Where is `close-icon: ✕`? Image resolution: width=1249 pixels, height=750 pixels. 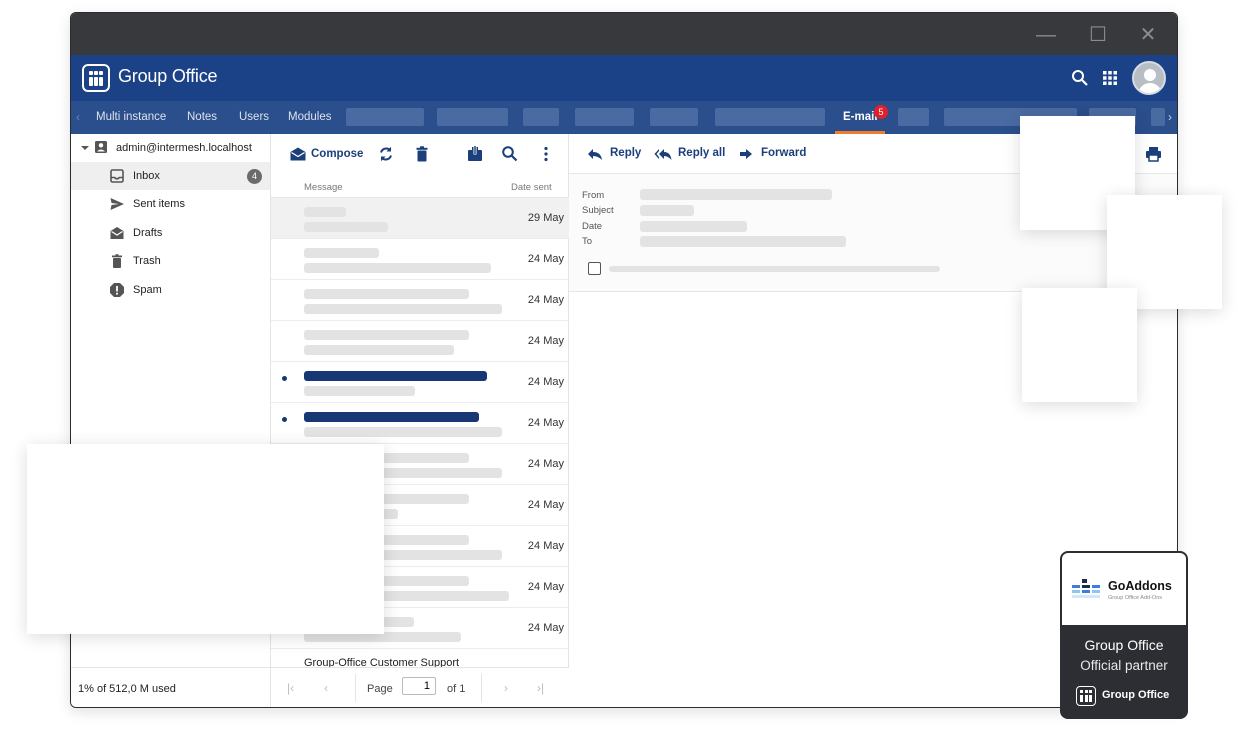 close-icon: ✕ is located at coordinates (1148, 35).